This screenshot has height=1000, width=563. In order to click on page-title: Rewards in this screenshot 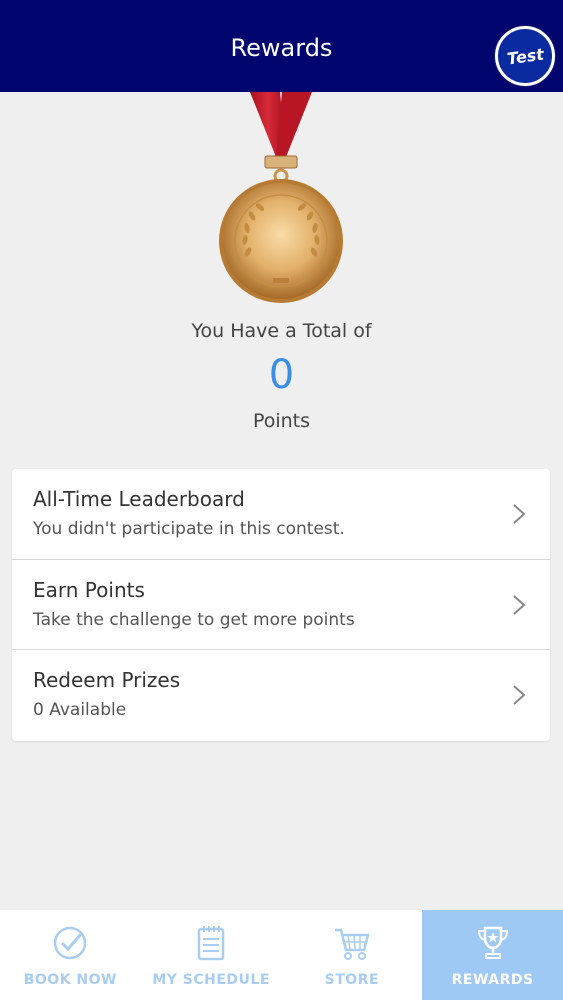, I will do `click(281, 48)`.